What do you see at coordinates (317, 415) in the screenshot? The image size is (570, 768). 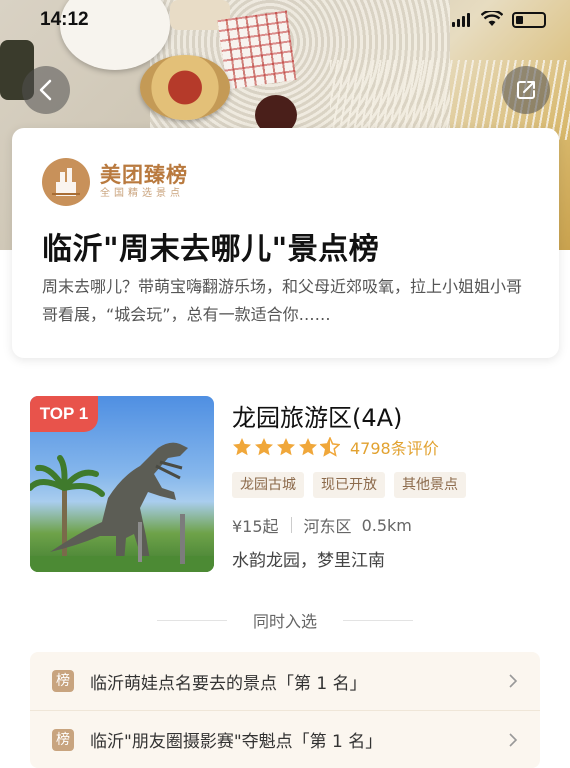 I see `listing-name: 龙园旅游区(4A)` at bounding box center [317, 415].